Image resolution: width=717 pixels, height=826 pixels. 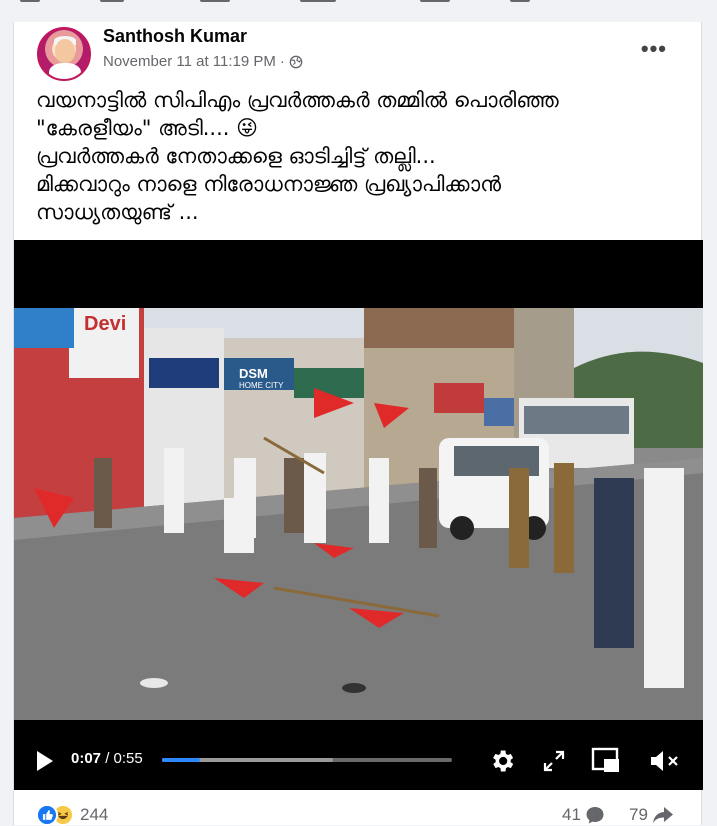 What do you see at coordinates (296, 62) in the screenshot?
I see `globe-icon` at bounding box center [296, 62].